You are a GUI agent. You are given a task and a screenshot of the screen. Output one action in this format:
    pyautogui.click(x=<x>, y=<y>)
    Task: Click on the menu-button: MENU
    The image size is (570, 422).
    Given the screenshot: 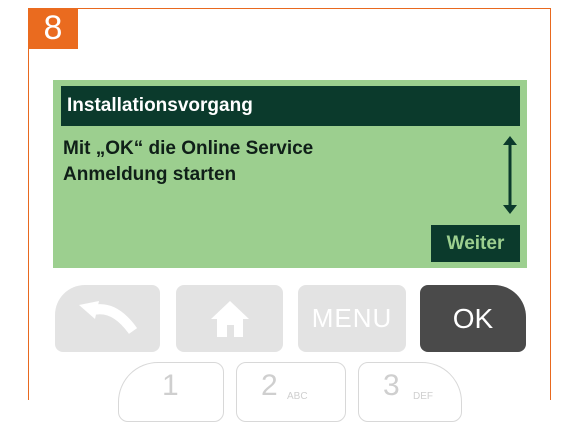 What is the action you would take?
    pyautogui.click(x=352, y=318)
    